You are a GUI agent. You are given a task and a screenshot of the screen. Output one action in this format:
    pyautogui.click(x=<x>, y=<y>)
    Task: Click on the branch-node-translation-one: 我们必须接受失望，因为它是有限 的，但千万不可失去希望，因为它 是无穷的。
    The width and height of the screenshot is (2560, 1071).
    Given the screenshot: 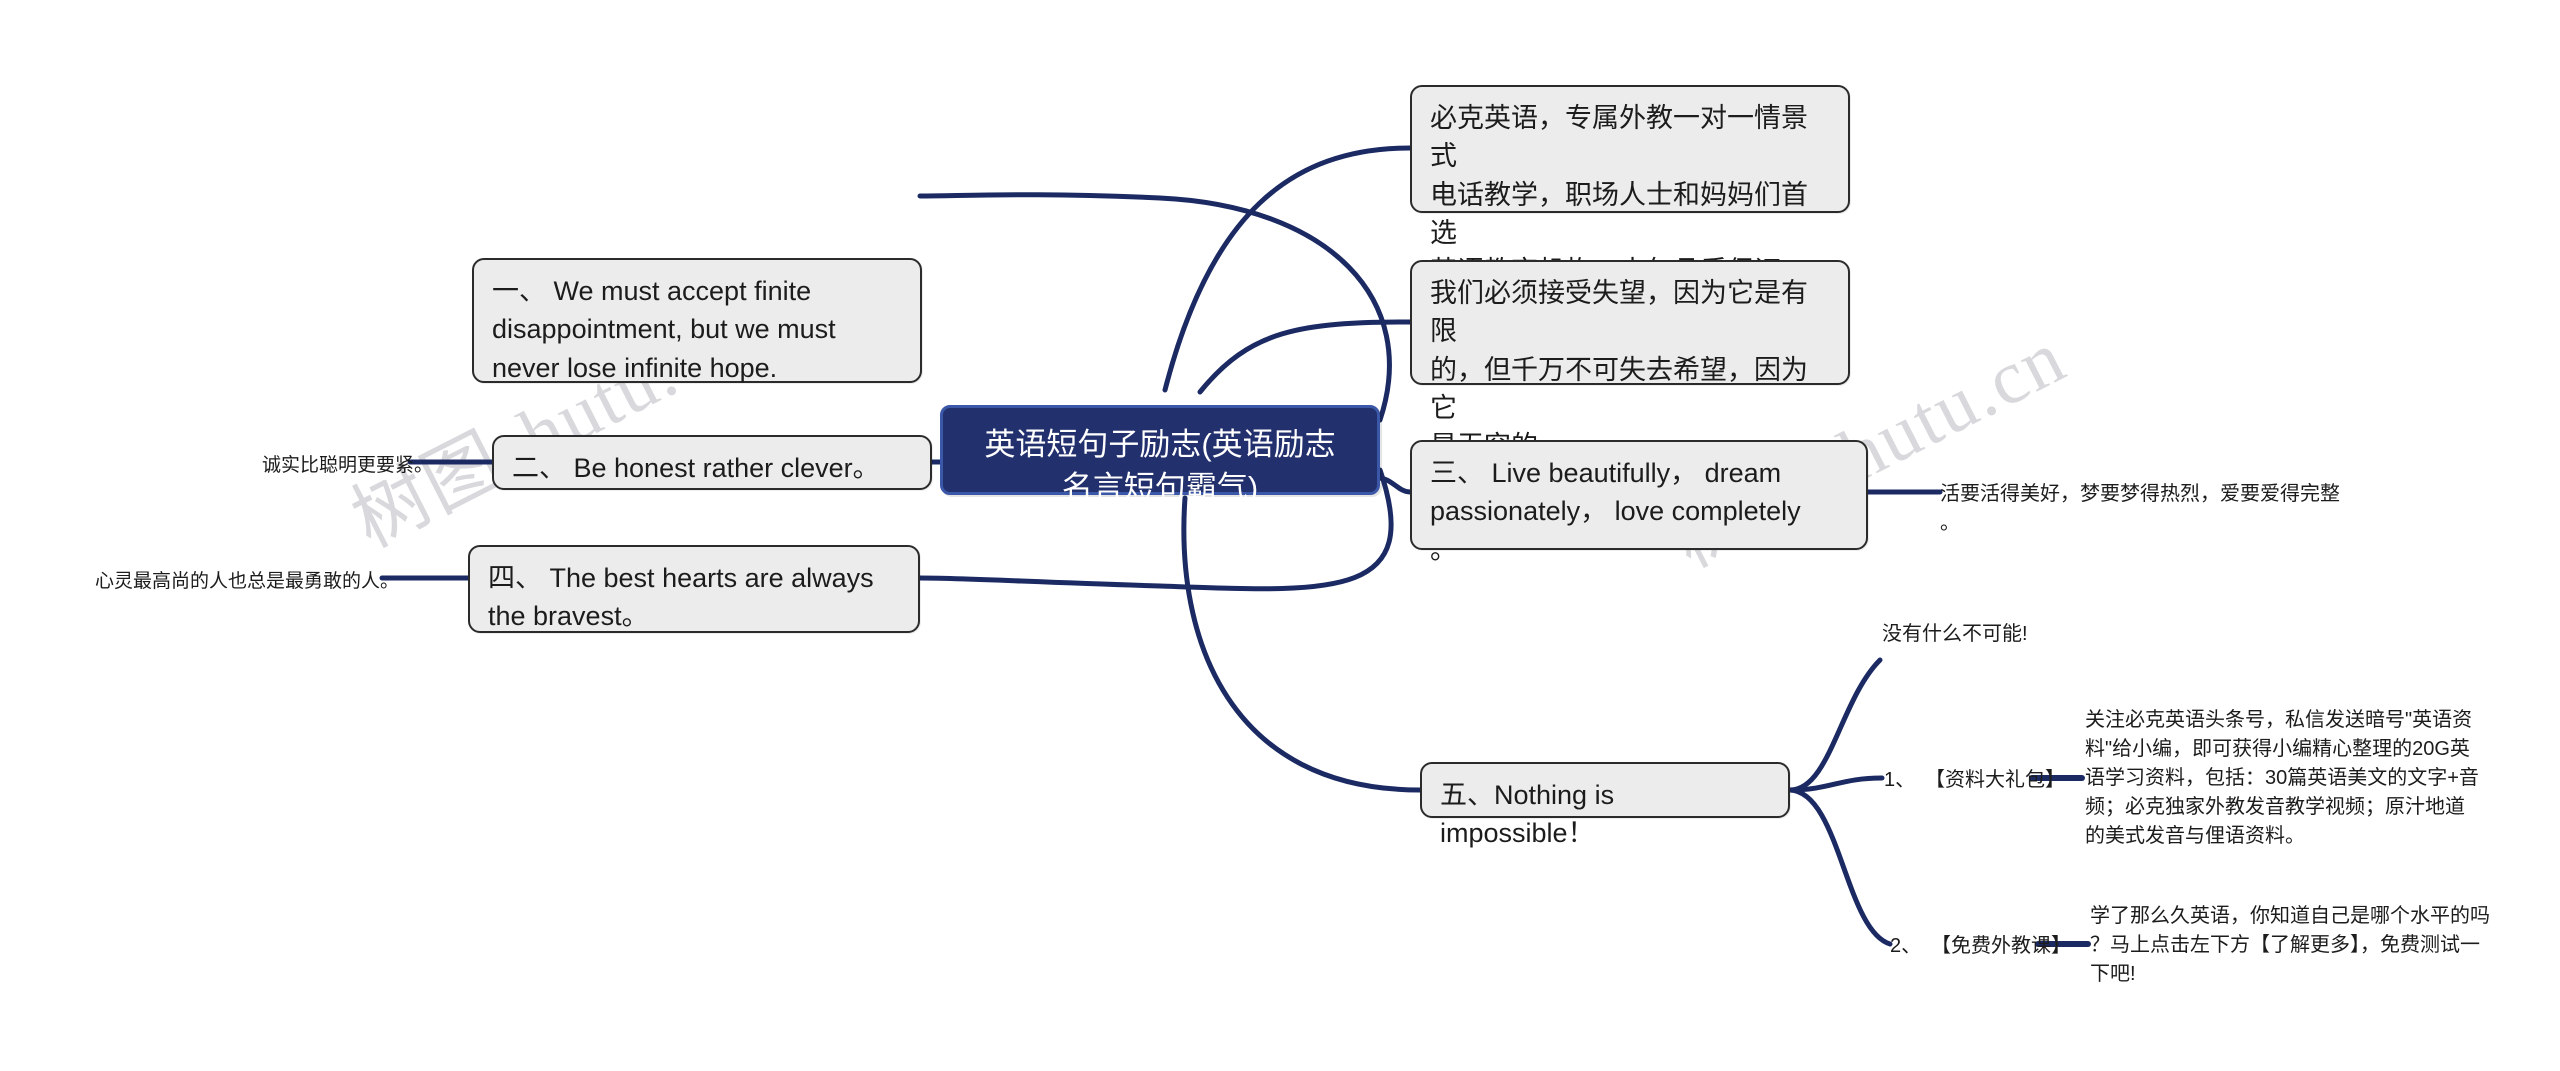 What is the action you would take?
    pyautogui.click(x=1630, y=360)
    